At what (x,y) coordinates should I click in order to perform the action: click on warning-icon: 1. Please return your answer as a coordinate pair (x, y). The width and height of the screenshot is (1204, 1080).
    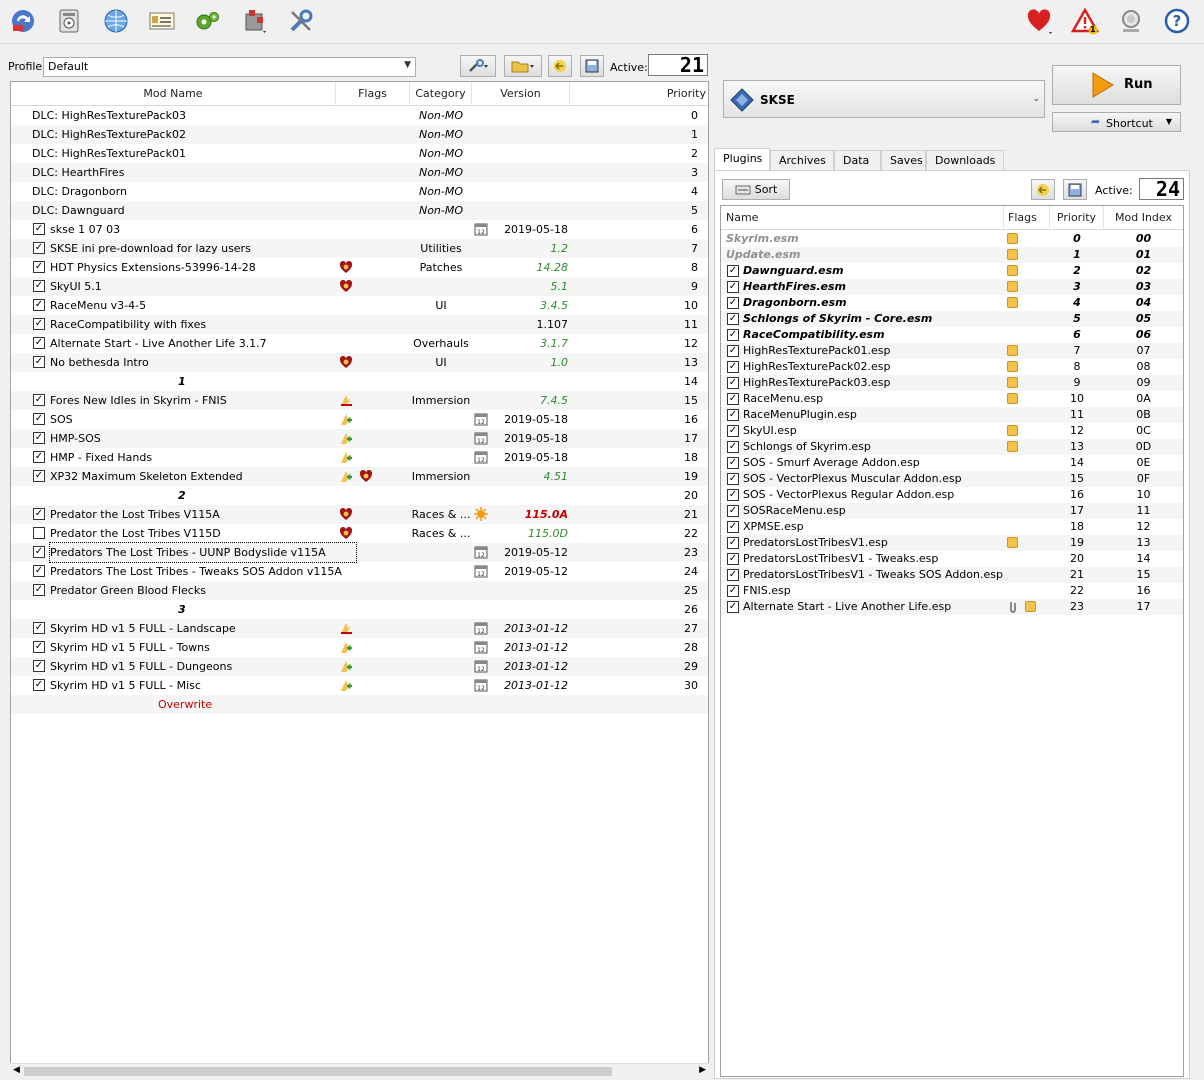
    Looking at the image, I should click on (1085, 21).